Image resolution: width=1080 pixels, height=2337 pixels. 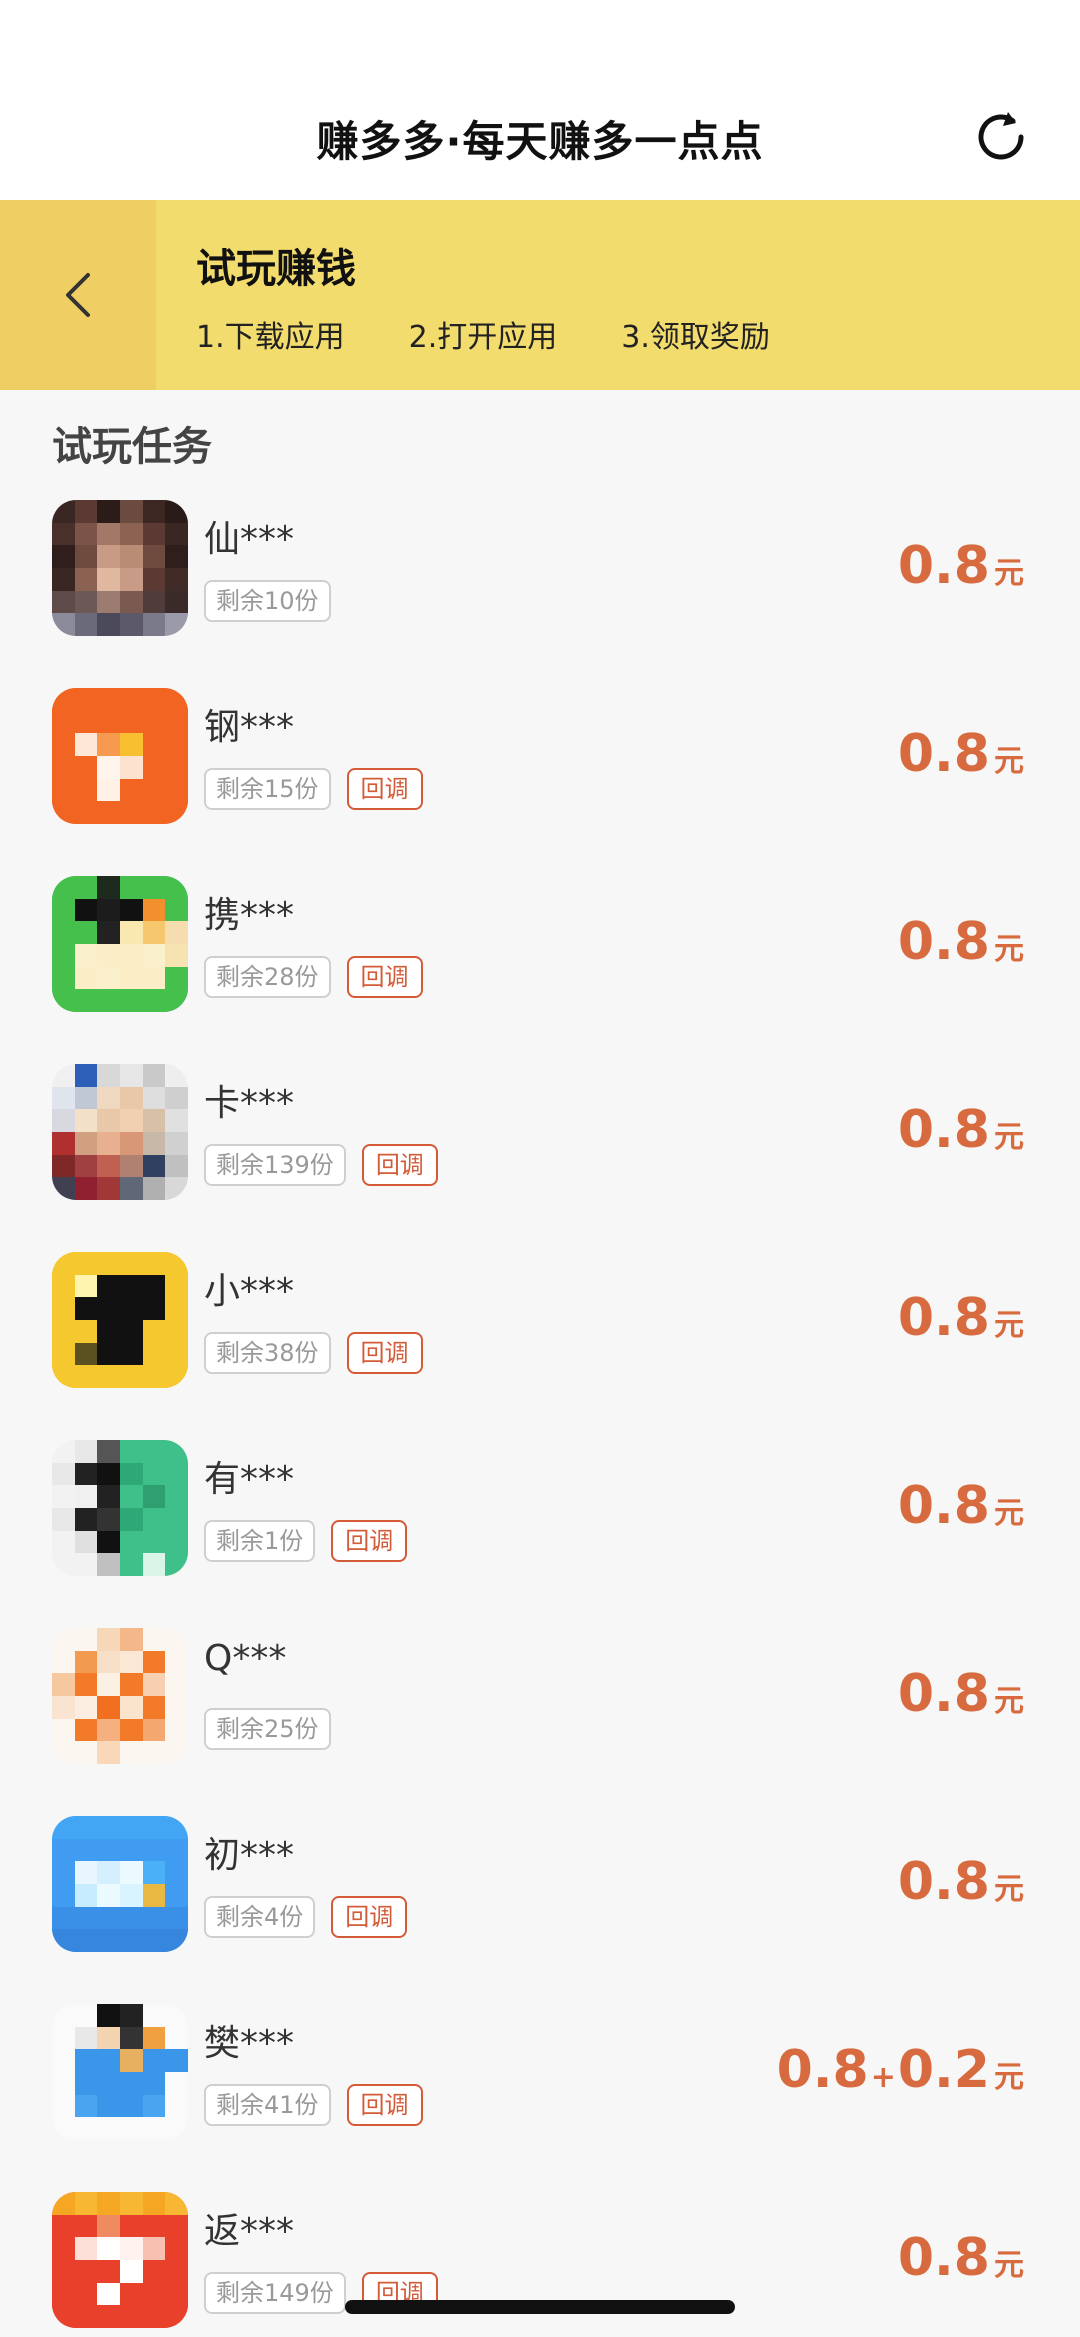 What do you see at coordinates (540, 1346) in the screenshot?
I see `task-row: 小*** 剩余38份 回调 0.8 元` at bounding box center [540, 1346].